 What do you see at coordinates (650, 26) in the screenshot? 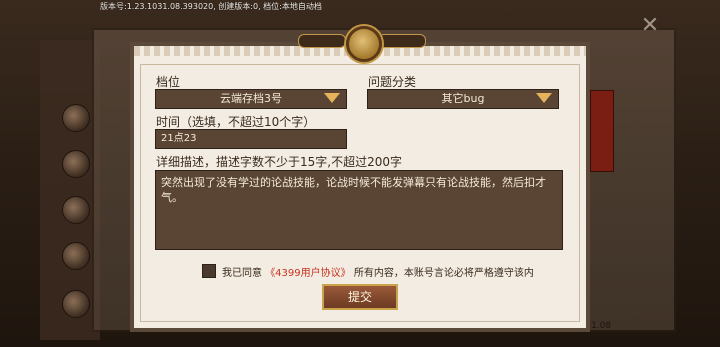
I see `close-icon: ✕` at bounding box center [650, 26].